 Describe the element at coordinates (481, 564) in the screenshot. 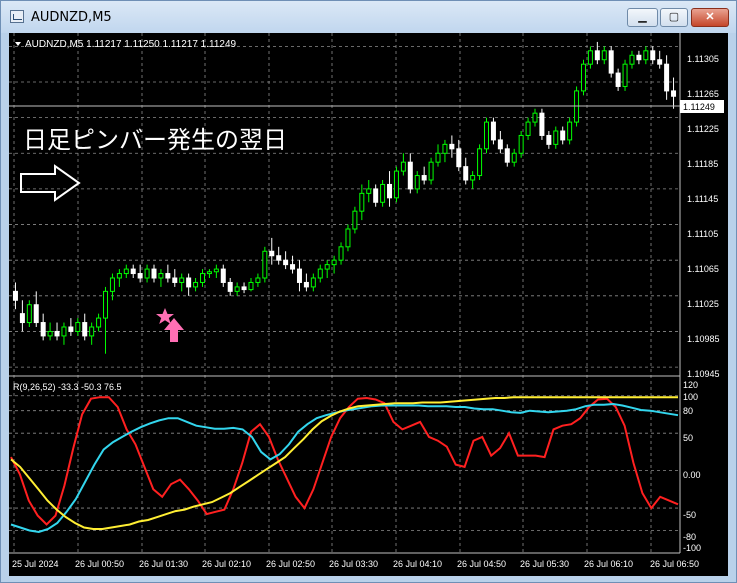

I see `time-tick: 26 Jul 04:50` at that location.